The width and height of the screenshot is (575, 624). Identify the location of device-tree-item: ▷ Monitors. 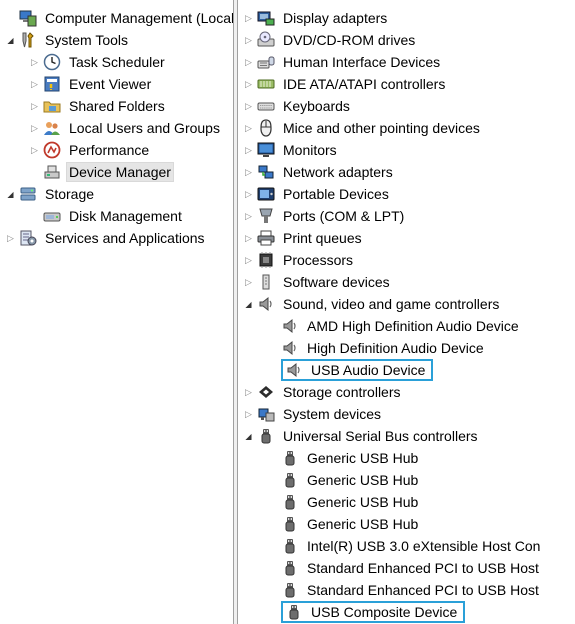
(291, 150).